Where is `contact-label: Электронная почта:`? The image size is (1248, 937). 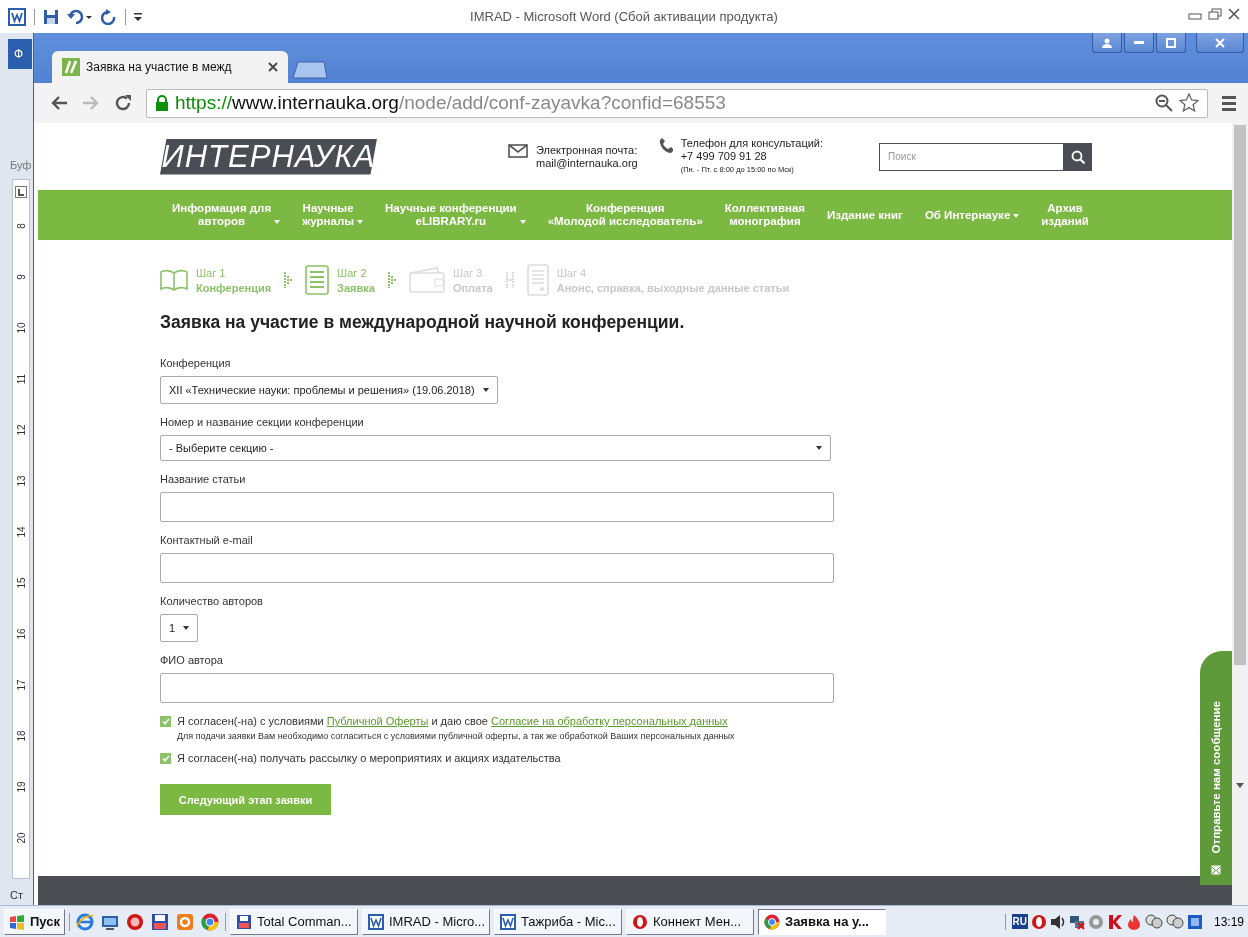 contact-label: Электронная почта: is located at coordinates (587, 150).